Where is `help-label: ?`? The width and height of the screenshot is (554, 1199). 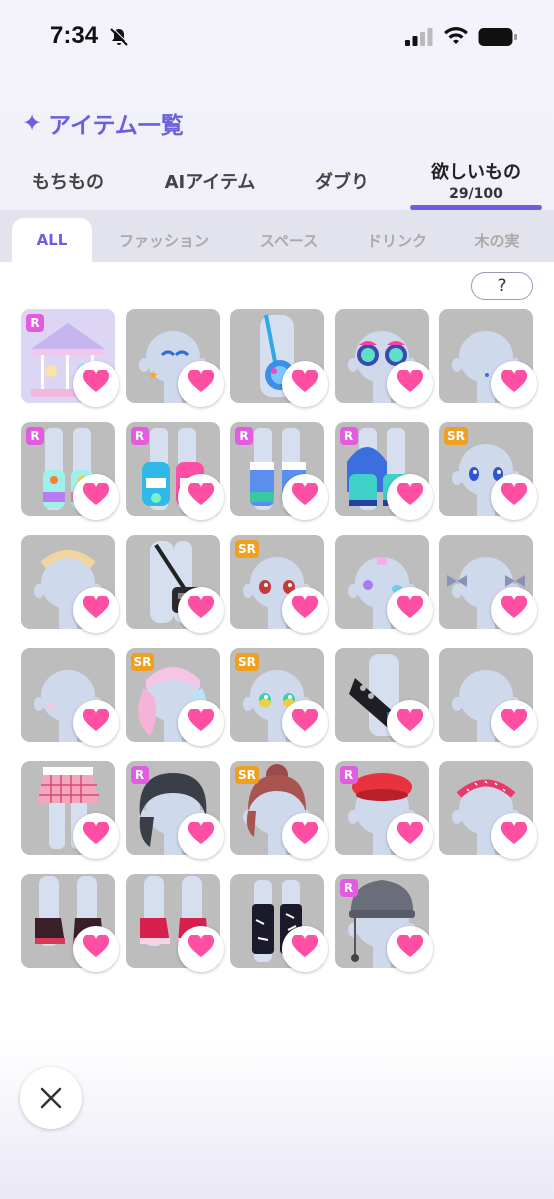 help-label: ? is located at coordinates (502, 286).